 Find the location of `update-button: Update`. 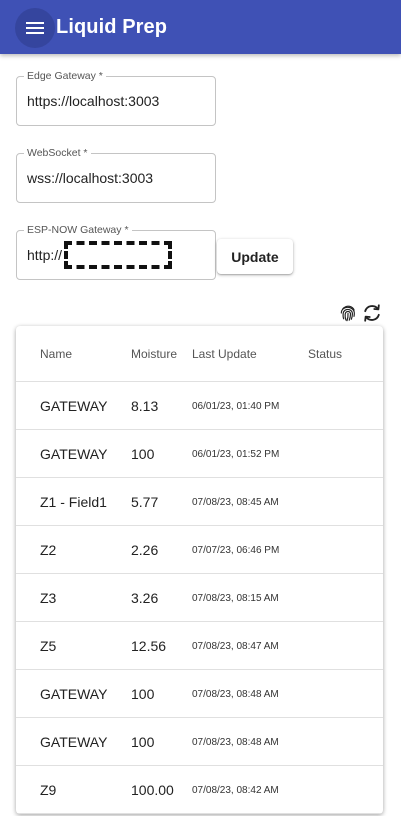

update-button: Update is located at coordinates (255, 256).